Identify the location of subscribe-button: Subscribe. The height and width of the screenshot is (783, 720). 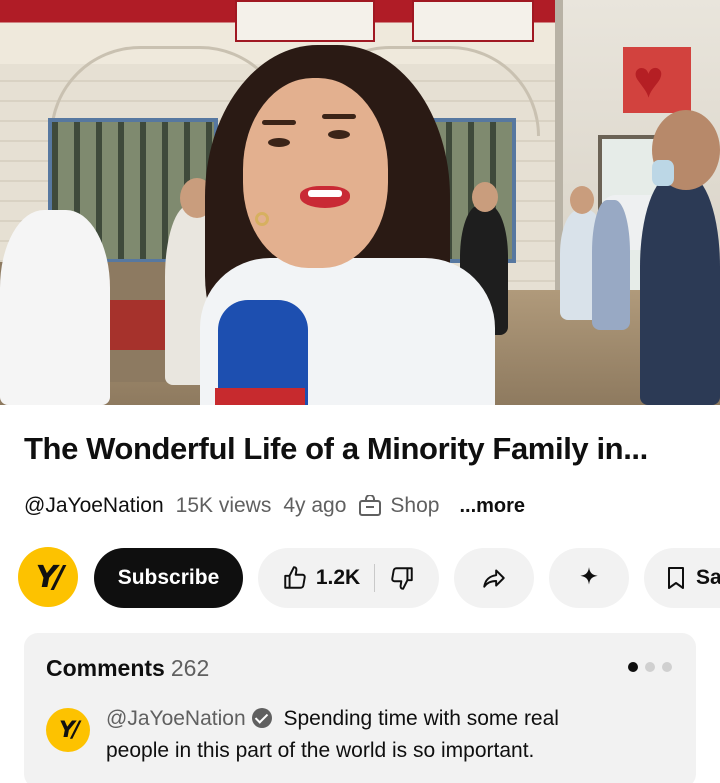
(168, 578).